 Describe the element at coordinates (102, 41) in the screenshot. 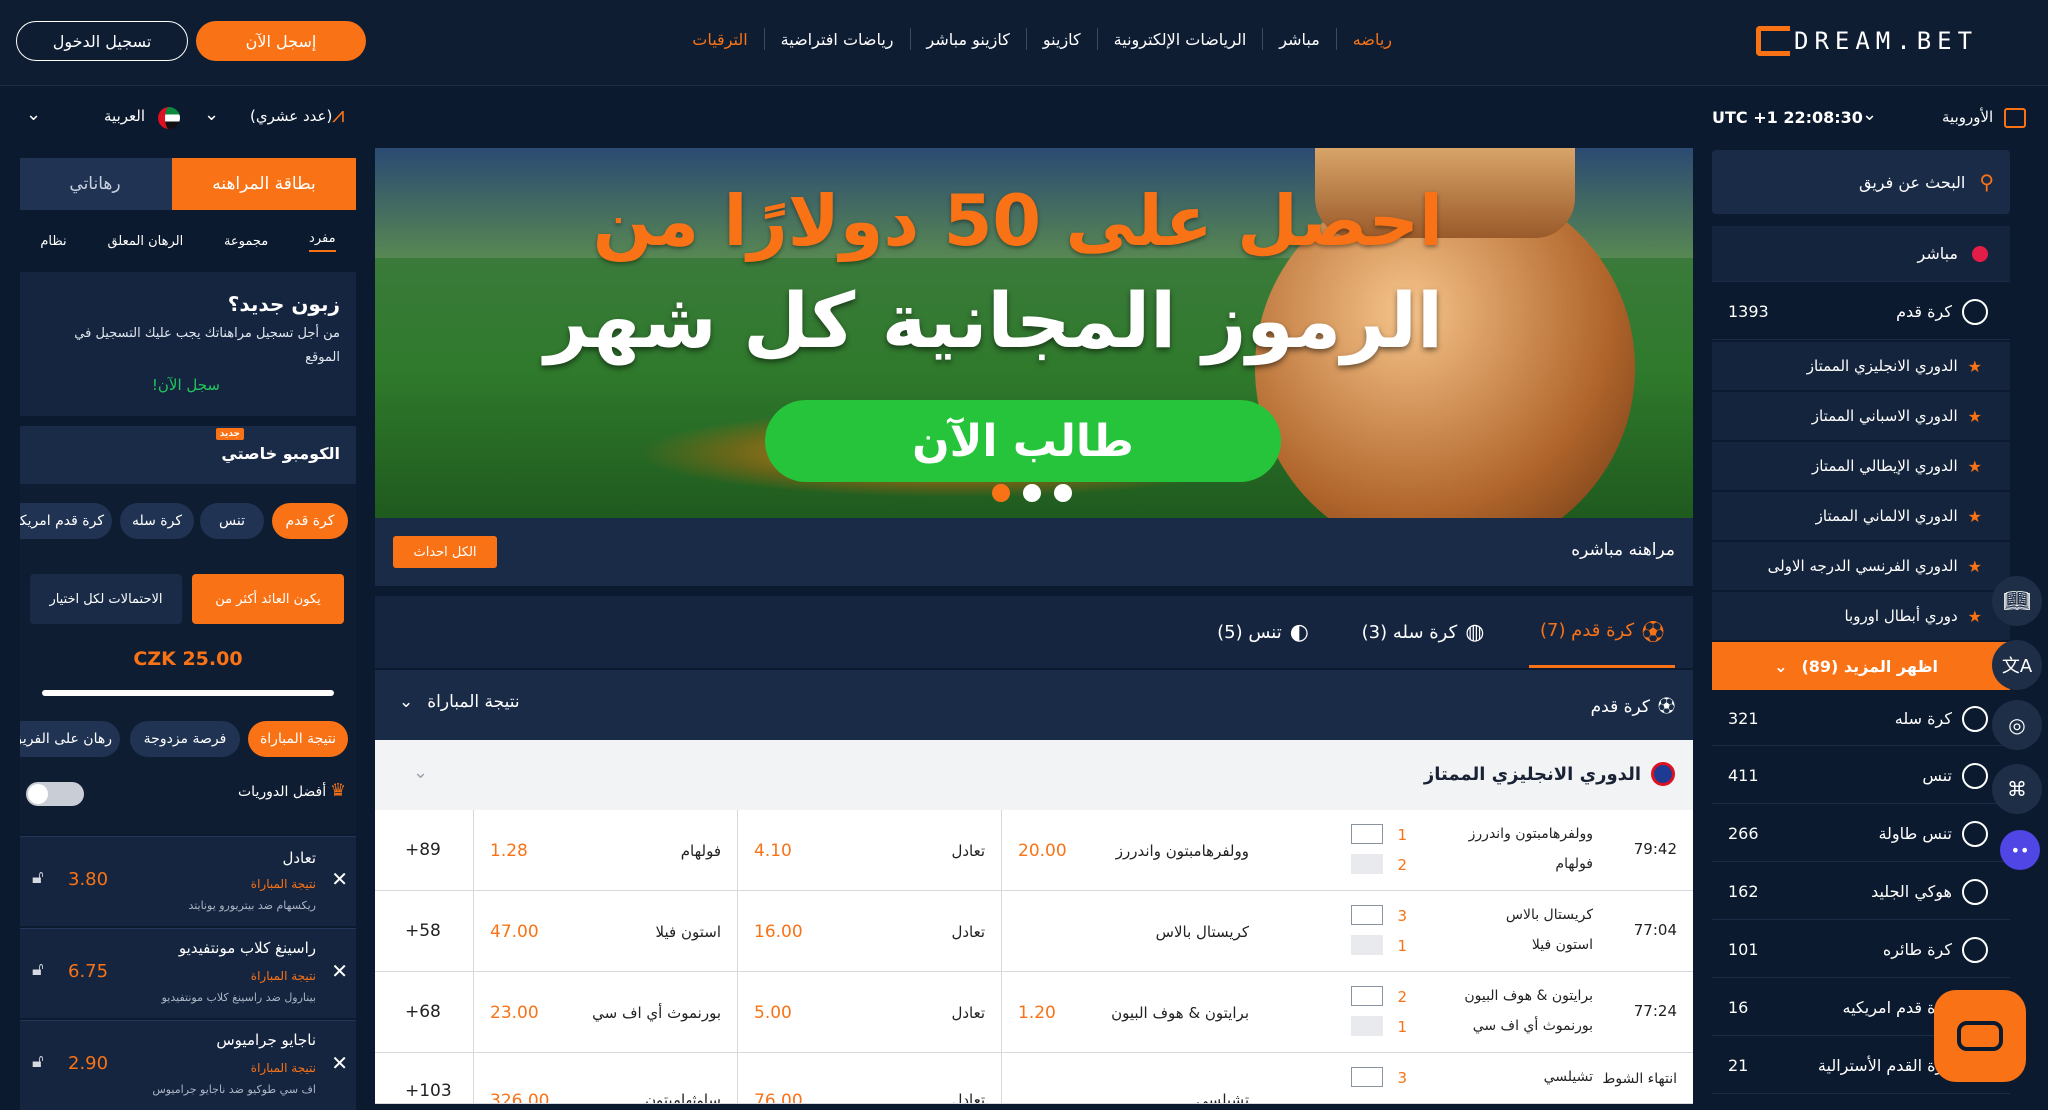

I see `login-button: تسجيل الدخول` at that location.